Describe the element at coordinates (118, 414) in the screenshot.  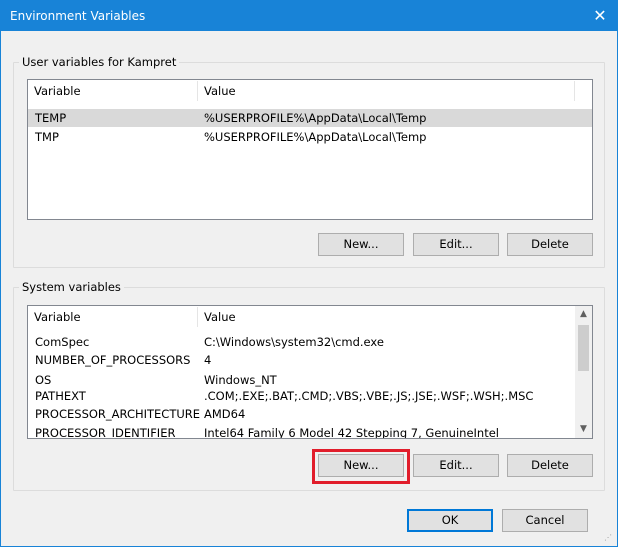
I see `variable-name: PROCESSOR_ARCHITECTURE` at that location.